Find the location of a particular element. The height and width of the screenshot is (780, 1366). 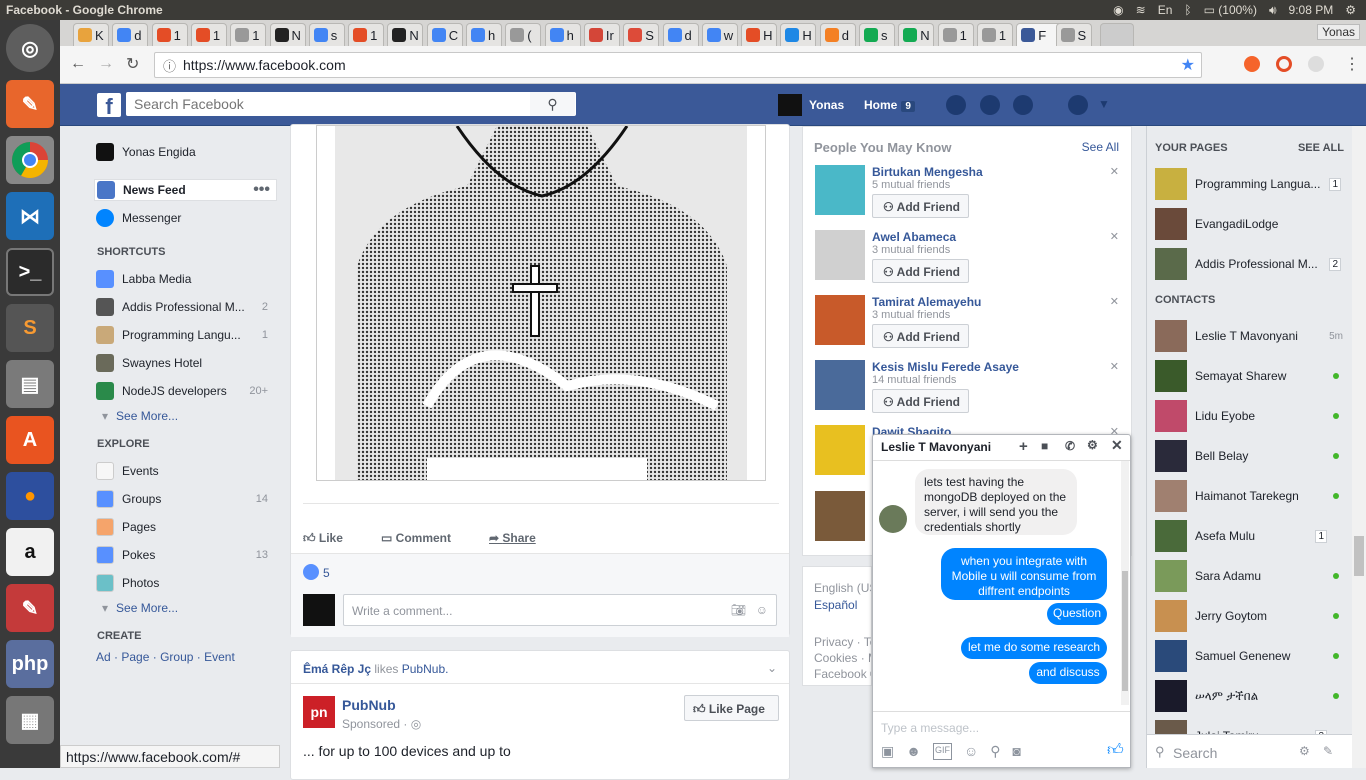

chat-header: Leslie T Mavonyani + ■ ✆ ⚙ ✕ is located at coordinates (1001, 448).